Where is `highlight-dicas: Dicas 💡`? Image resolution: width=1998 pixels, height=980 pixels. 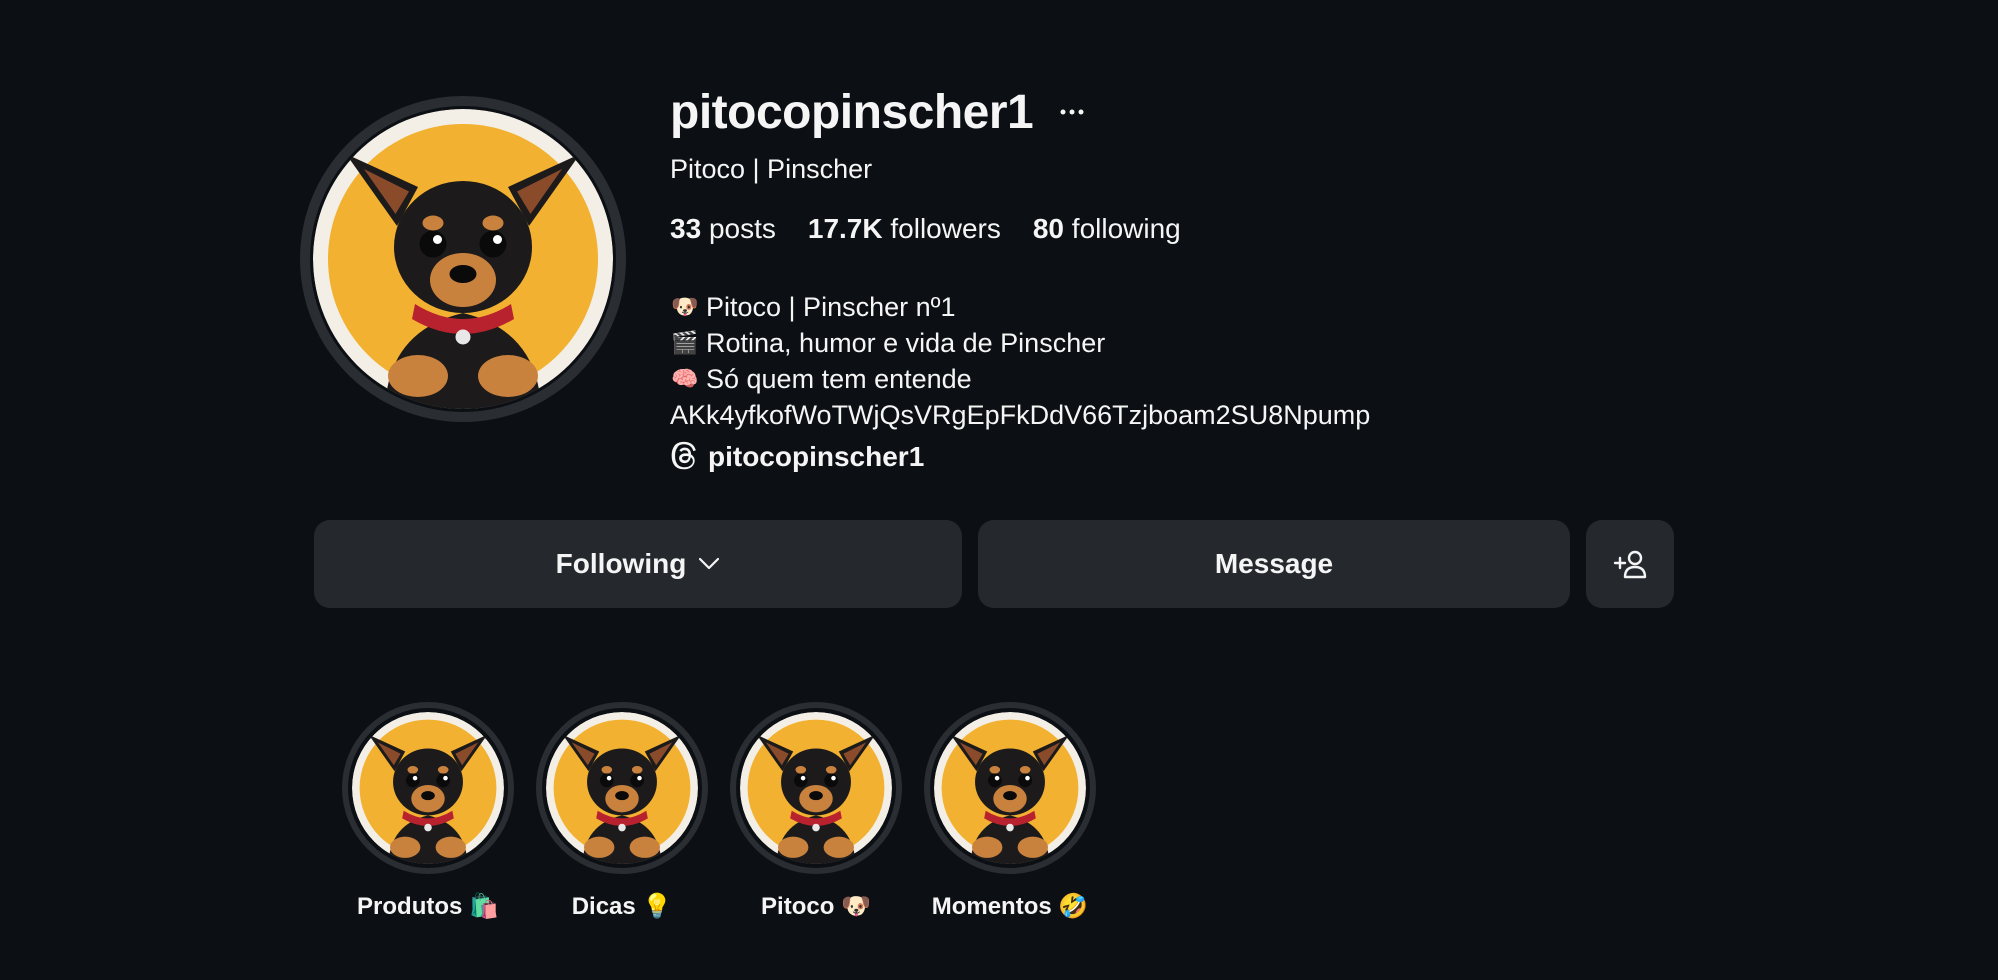
highlight-dicas: Dicas 💡 is located at coordinates (622, 811).